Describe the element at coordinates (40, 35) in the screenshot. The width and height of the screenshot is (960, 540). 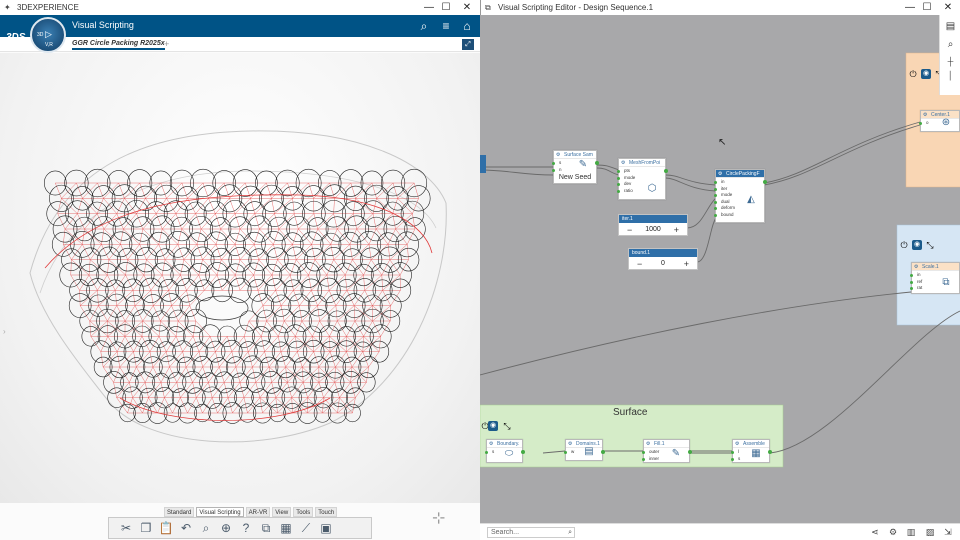
I see `compass-label-3d: 3D` at that location.